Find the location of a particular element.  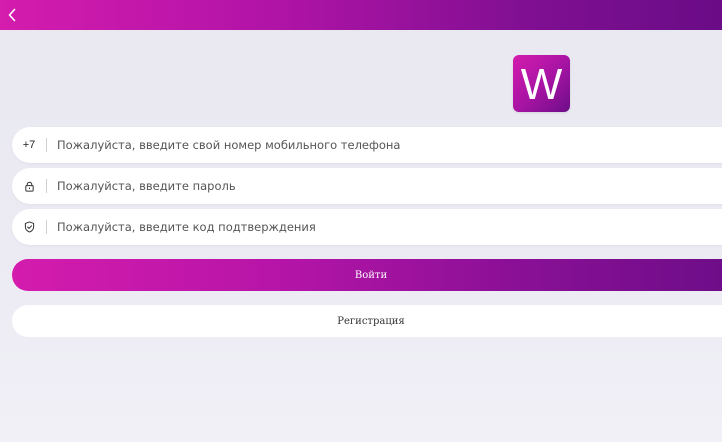

verification-code-field is located at coordinates (367, 227).